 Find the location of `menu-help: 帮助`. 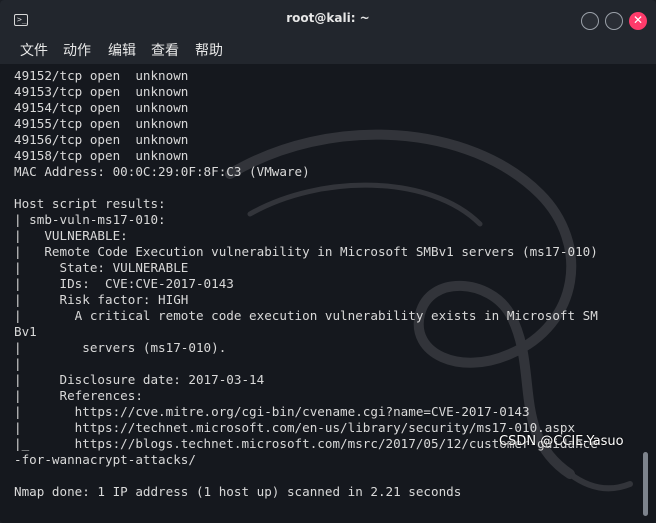

menu-help: 帮助 is located at coordinates (209, 51).